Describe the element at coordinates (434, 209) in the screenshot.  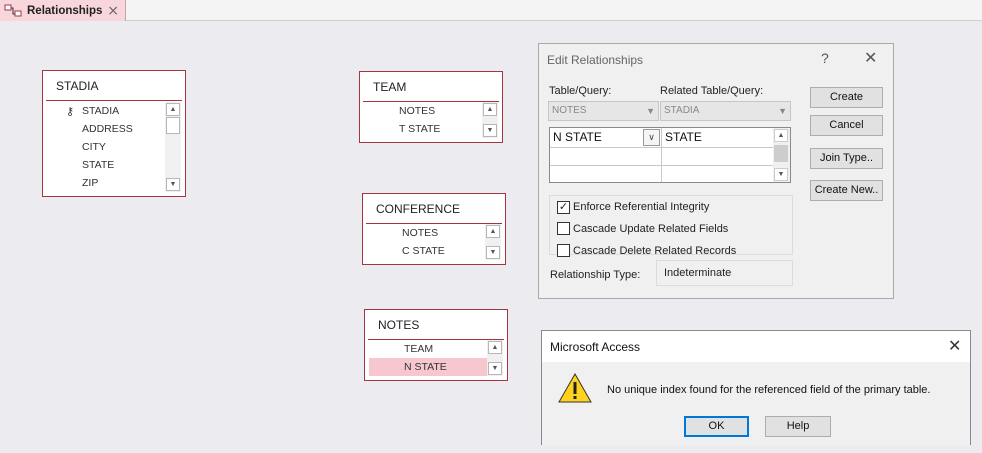
I see `table-title: CONFERENCE` at that location.